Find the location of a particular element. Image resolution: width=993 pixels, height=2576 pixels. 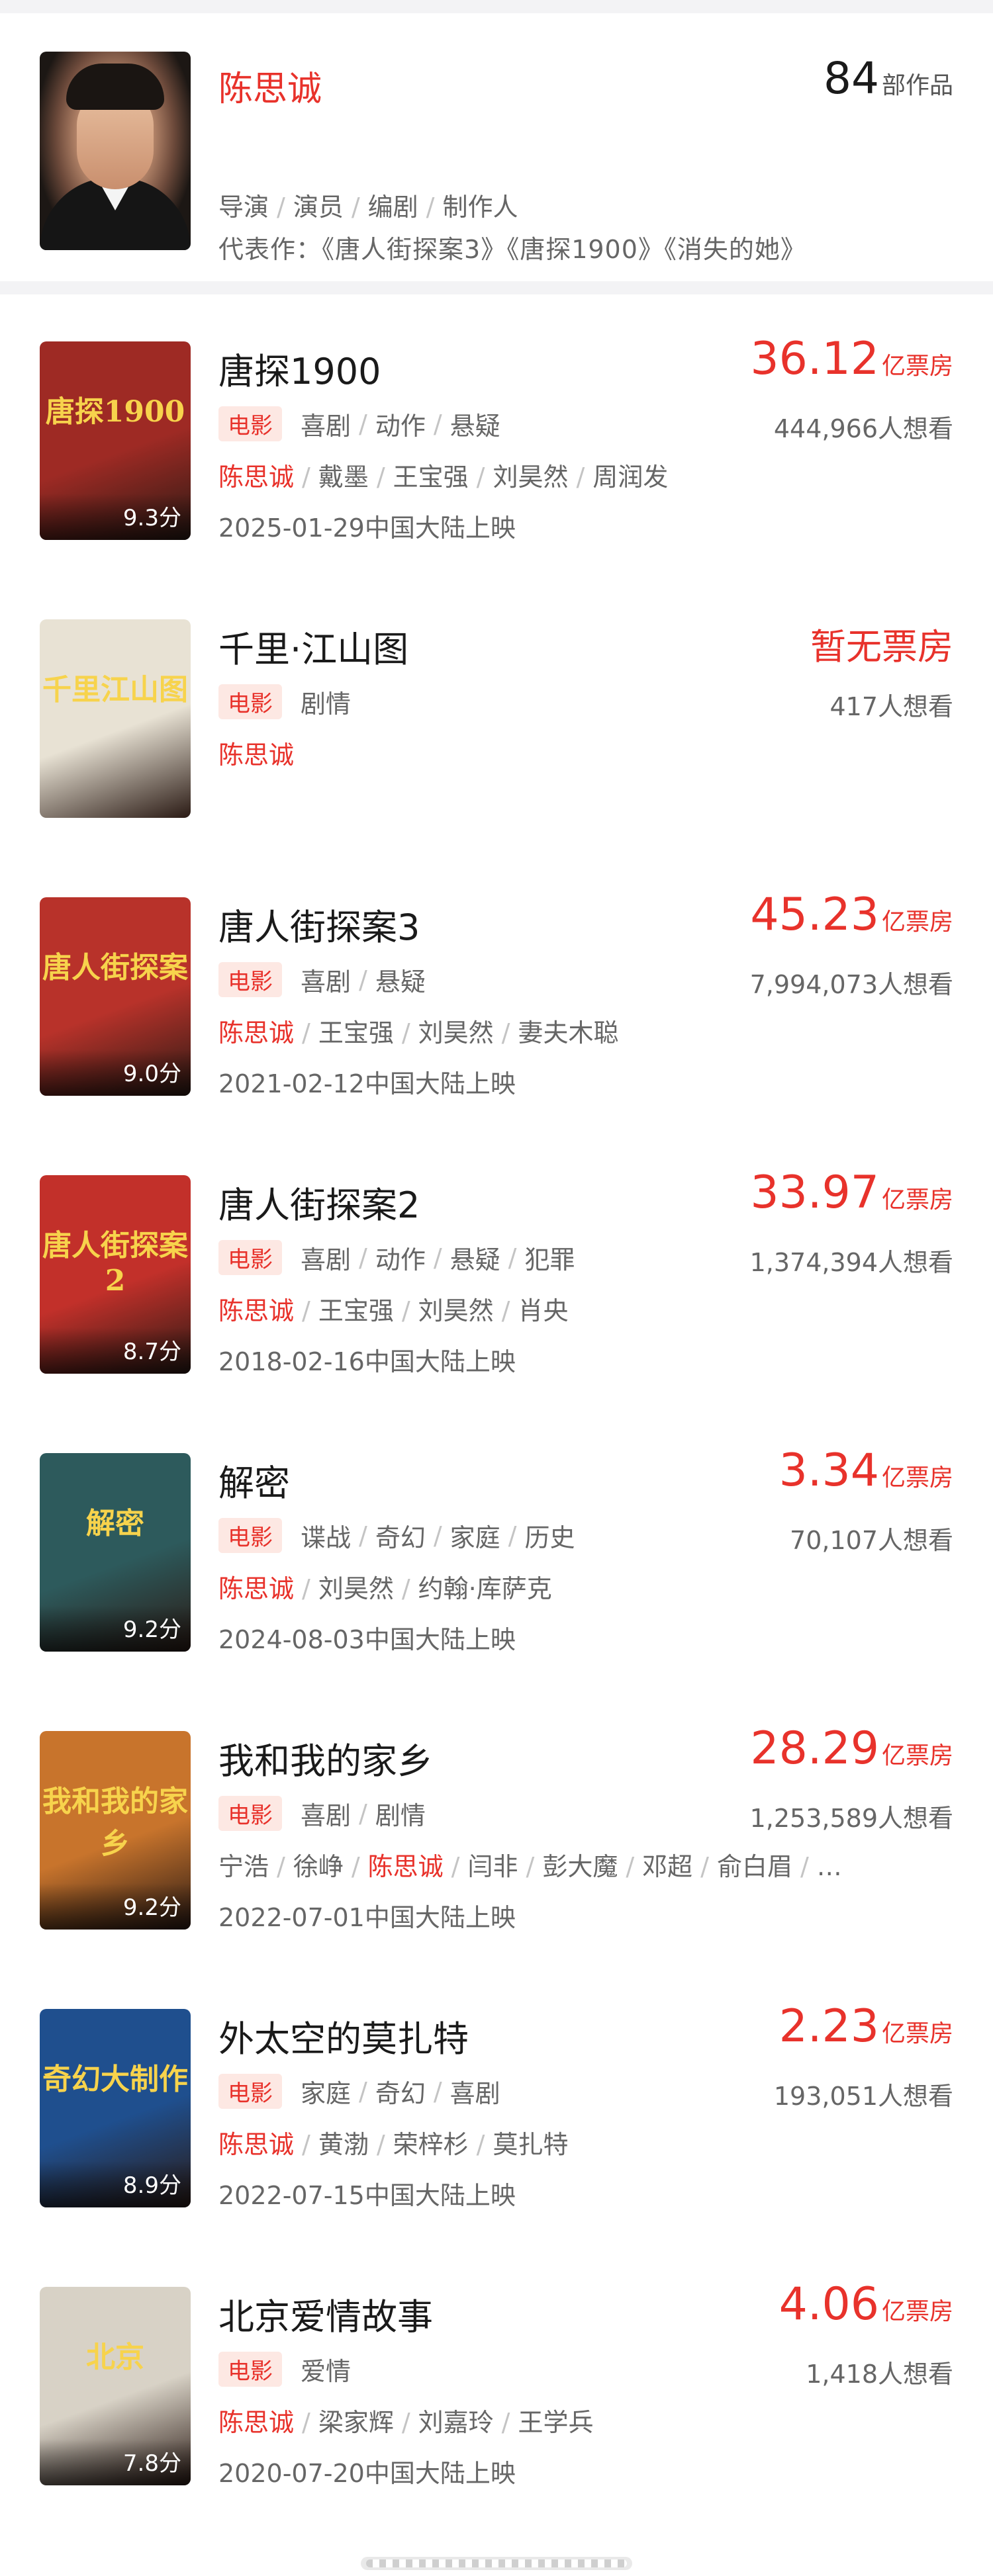

movie-poster: 唐人街探案2 8.7分 is located at coordinates (116, 1274).